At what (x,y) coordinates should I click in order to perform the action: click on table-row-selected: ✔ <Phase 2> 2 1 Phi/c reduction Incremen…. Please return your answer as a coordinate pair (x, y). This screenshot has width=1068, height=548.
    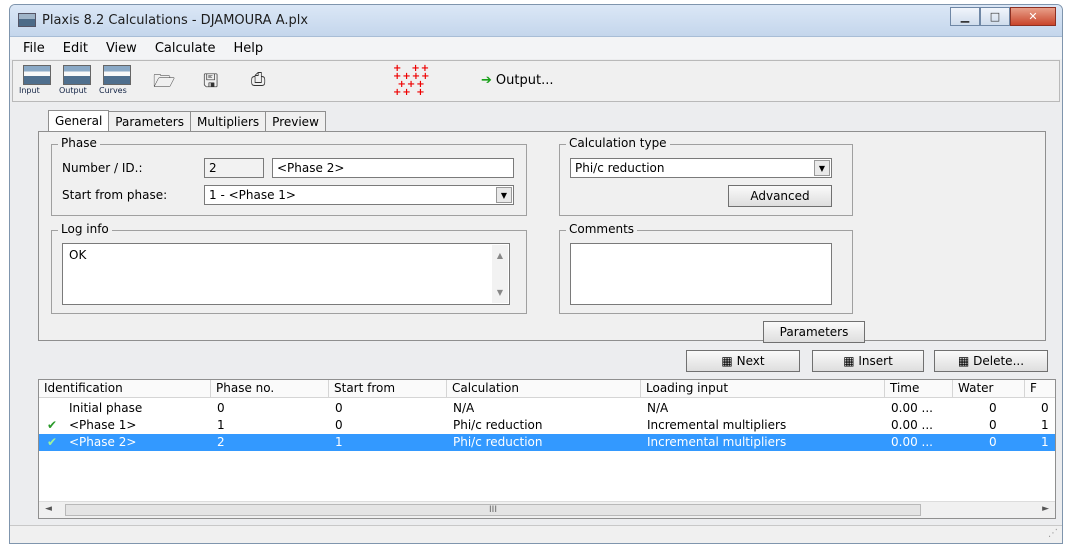
    Looking at the image, I should click on (547, 442).